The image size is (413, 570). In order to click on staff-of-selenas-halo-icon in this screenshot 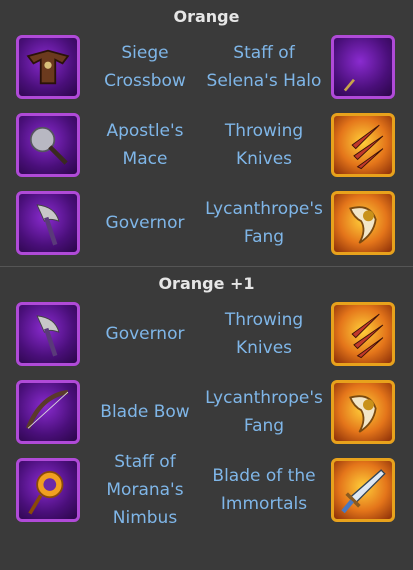, I will do `click(363, 67)`.